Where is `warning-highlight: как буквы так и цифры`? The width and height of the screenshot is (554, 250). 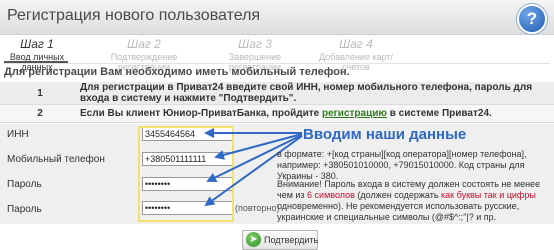
warning-highlight: как буквы так и цифры is located at coordinates (488, 195).